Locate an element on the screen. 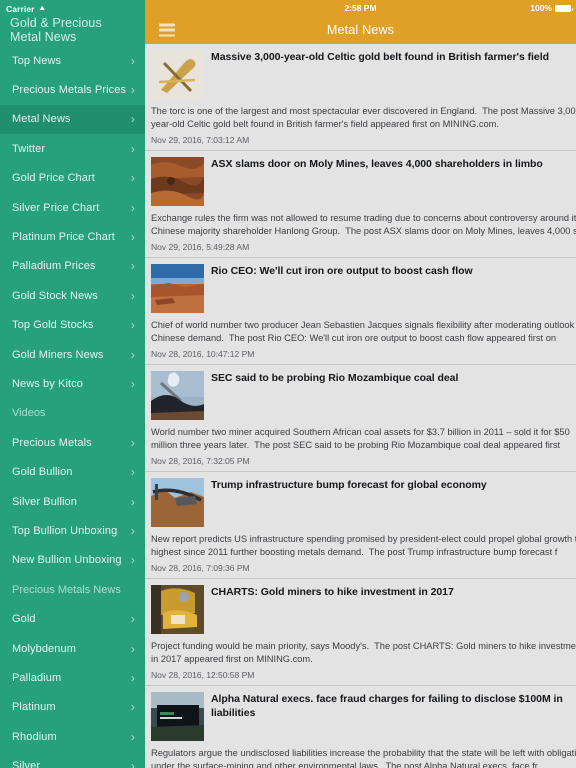 This screenshot has height=768, width=576. sidebar-item-palladium-prices: Palladium Prices › is located at coordinates (72, 266).